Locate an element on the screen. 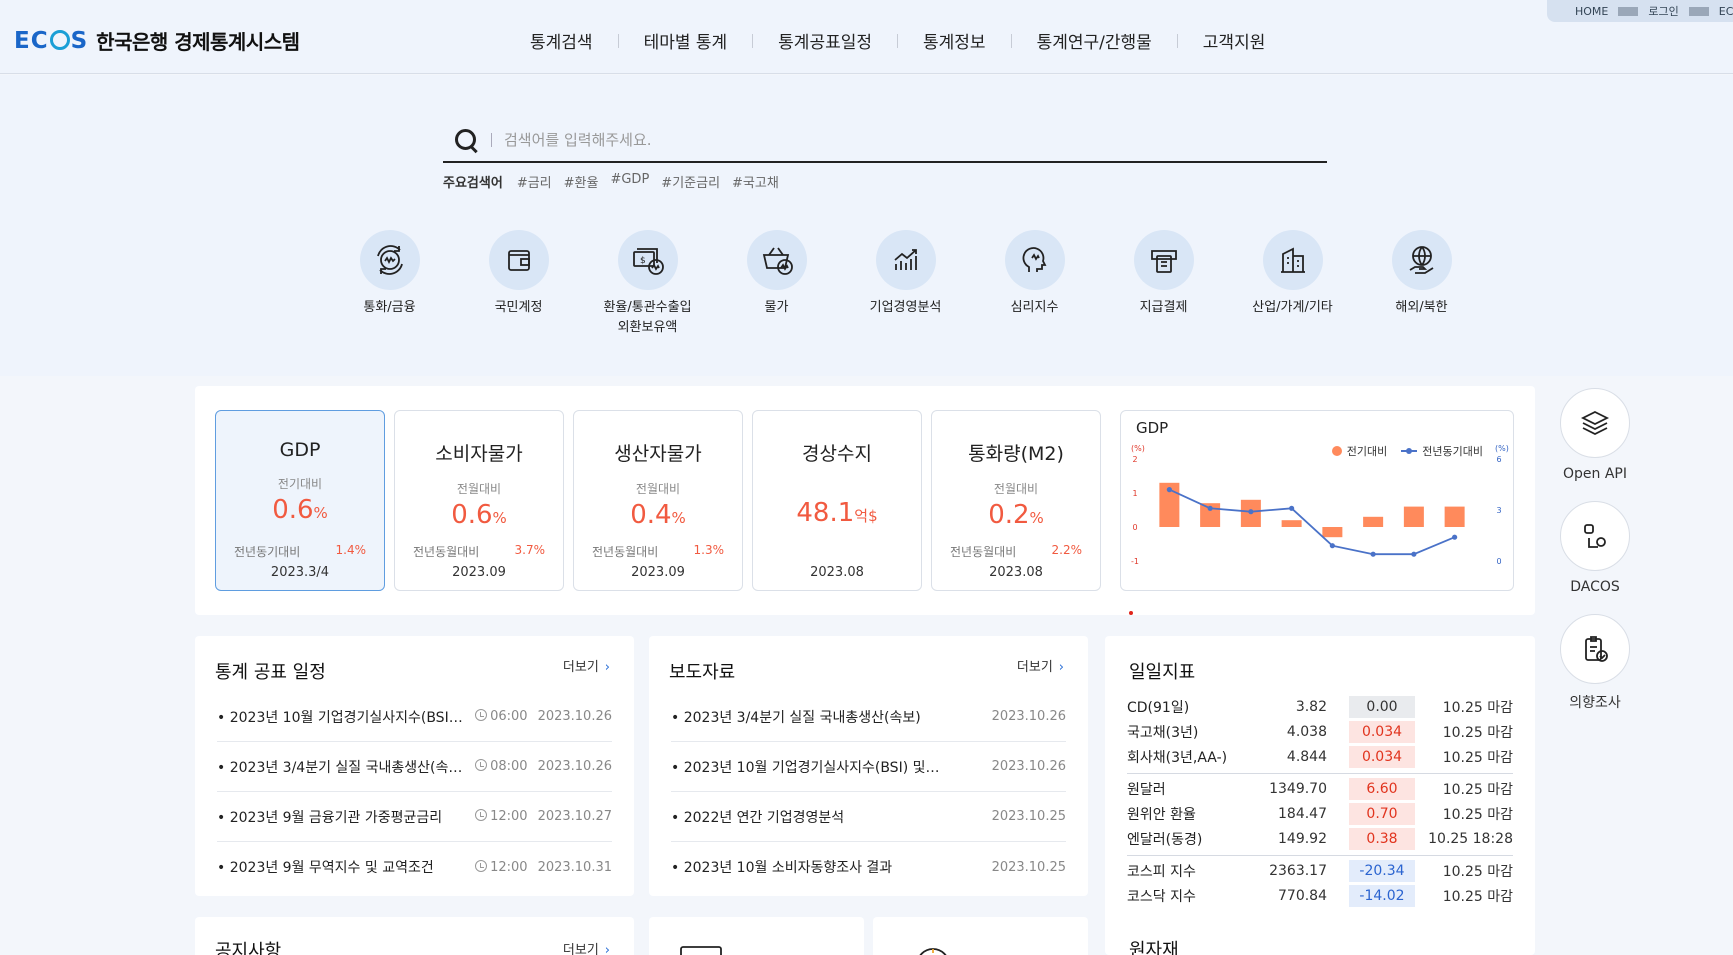 This screenshot has width=1733, height=955. daily-row: 엔달러(동경) 149.92 0.38 10.25 18:28 is located at coordinates (1320, 838).